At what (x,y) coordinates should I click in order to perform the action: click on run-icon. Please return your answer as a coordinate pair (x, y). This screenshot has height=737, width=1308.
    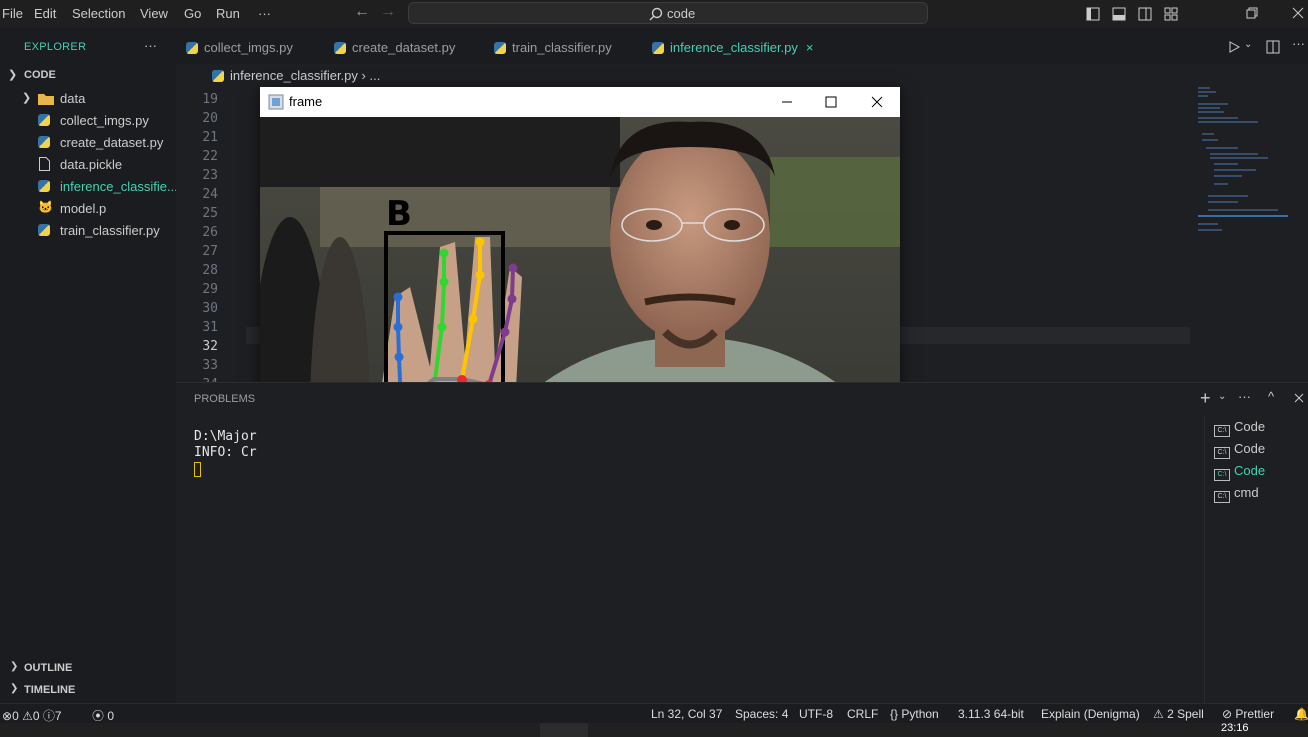
    Looking at the image, I should click on (1234, 47).